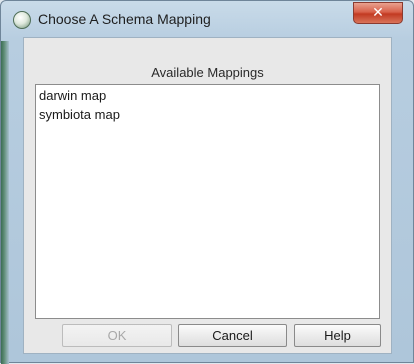  I want to click on ok-button: OK, so click(117, 335).